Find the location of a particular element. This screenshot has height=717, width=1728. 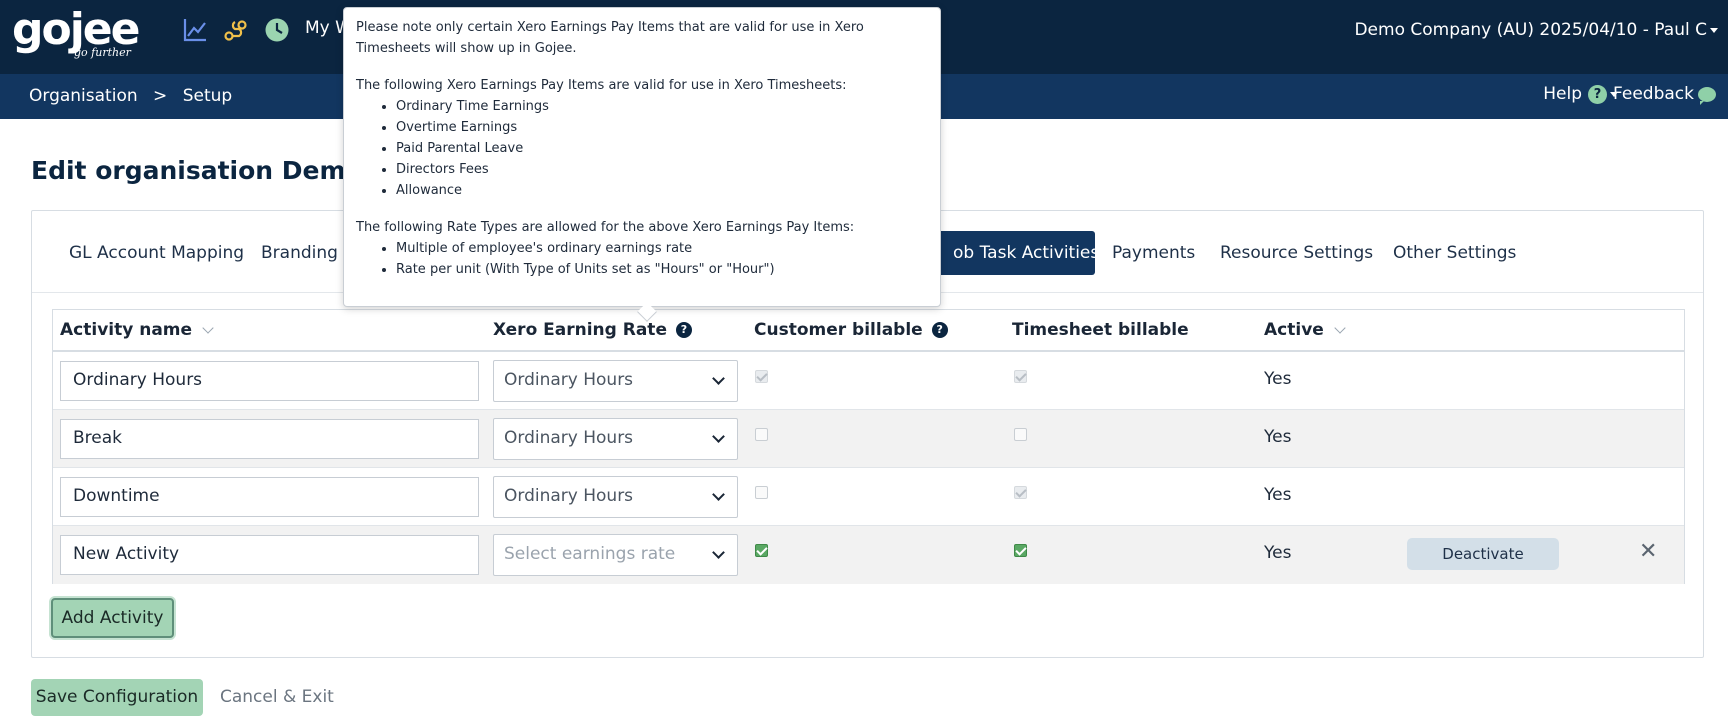

header-activity-label: Activity name is located at coordinates (126, 330).